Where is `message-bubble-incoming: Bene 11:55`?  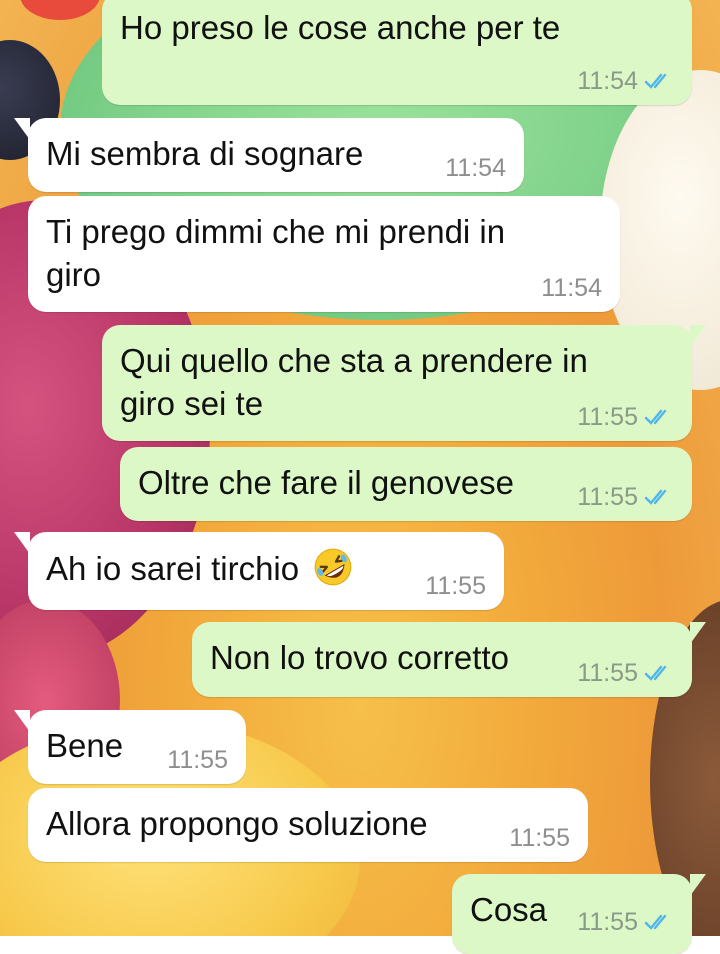
message-bubble-incoming: Bene 11:55 is located at coordinates (130, 747).